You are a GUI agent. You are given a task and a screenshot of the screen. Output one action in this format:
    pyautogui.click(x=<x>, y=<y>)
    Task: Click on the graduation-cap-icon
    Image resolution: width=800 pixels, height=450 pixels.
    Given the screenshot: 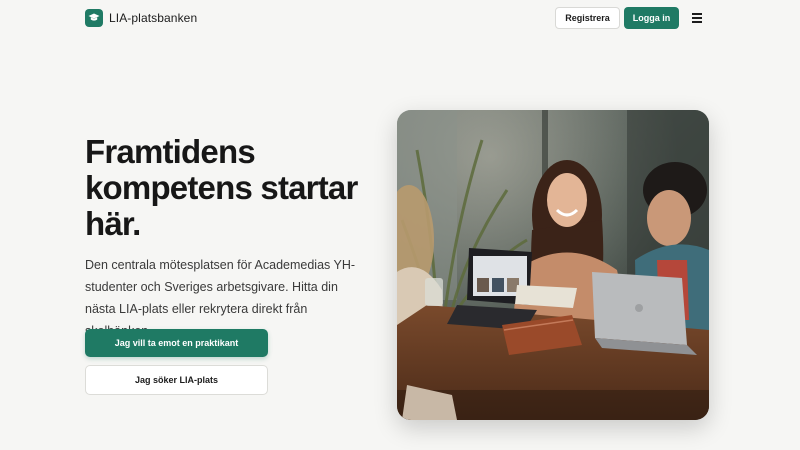 What is the action you would take?
    pyautogui.click(x=94, y=17)
    